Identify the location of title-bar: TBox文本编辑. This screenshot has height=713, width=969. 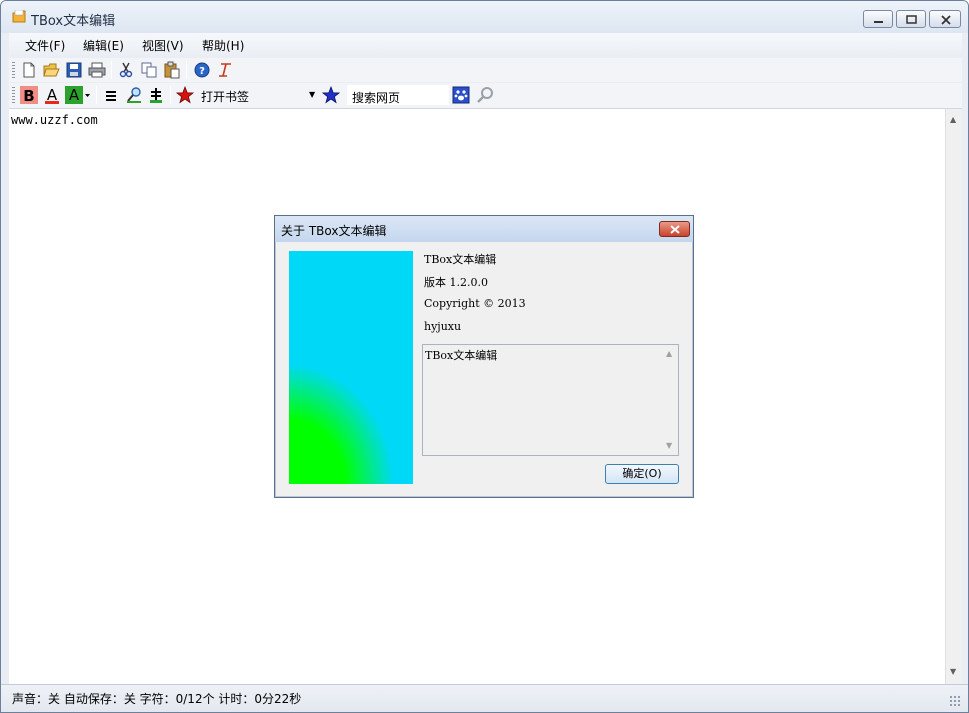
(484, 17).